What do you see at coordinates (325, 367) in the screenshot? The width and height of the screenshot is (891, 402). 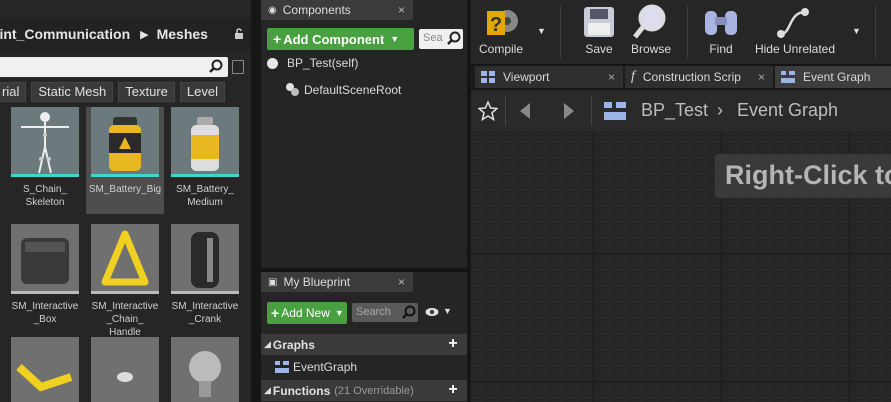 I see `graph-item-label: EventGraph` at bounding box center [325, 367].